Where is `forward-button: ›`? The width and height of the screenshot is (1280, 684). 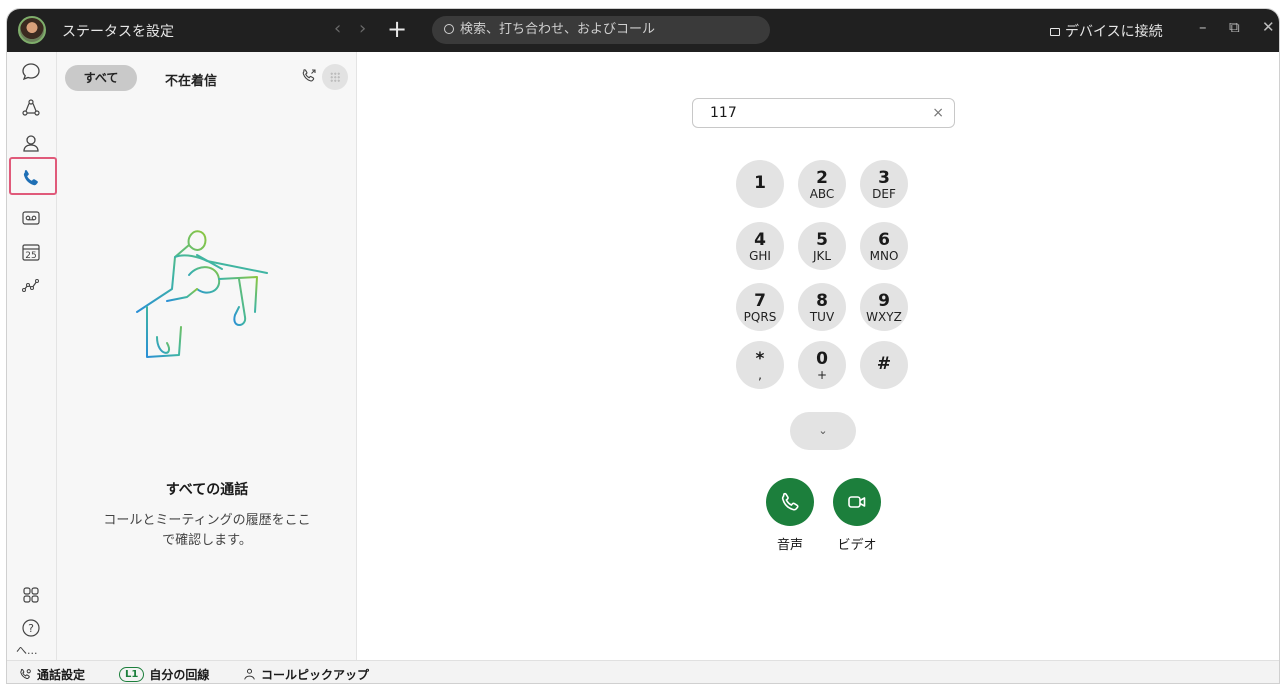 forward-button: › is located at coordinates (362, 28).